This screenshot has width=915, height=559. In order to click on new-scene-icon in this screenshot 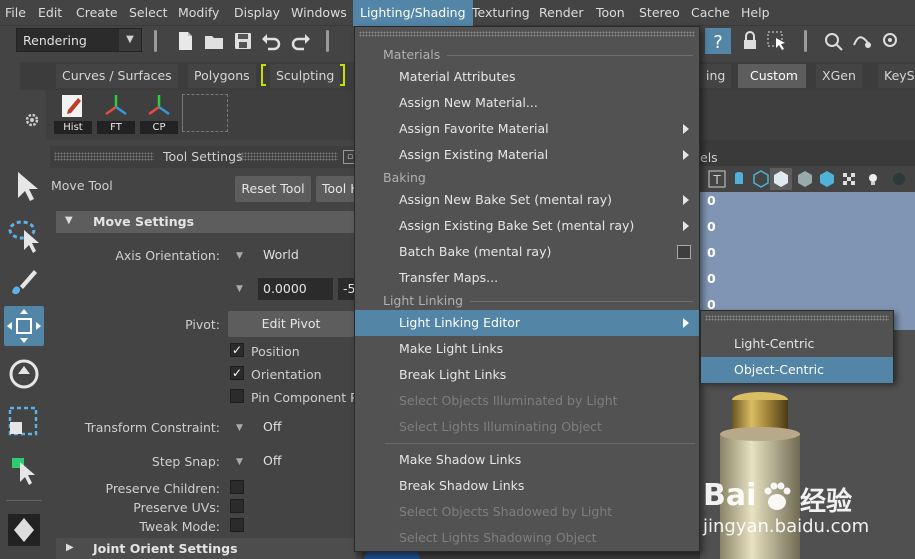, I will do `click(185, 41)`.